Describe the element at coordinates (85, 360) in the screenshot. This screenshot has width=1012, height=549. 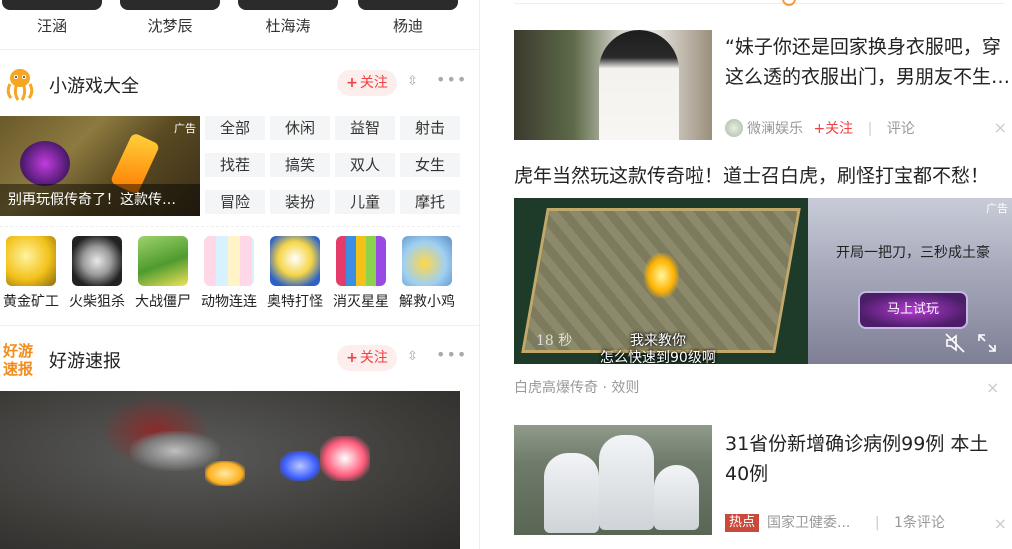
I see `haoyou-section-title: 好游速报` at that location.